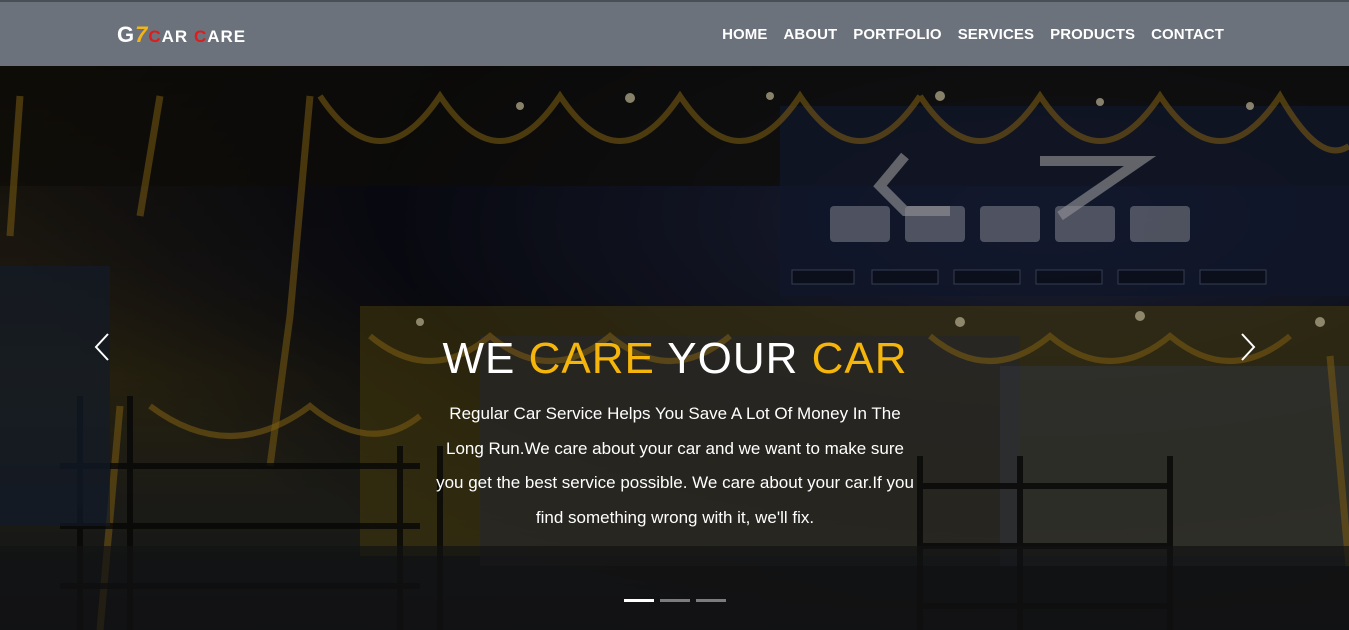 The width and height of the screenshot is (1349, 630). What do you see at coordinates (1092, 34) in the screenshot?
I see `nav-products-link: PRODUCTS` at bounding box center [1092, 34].